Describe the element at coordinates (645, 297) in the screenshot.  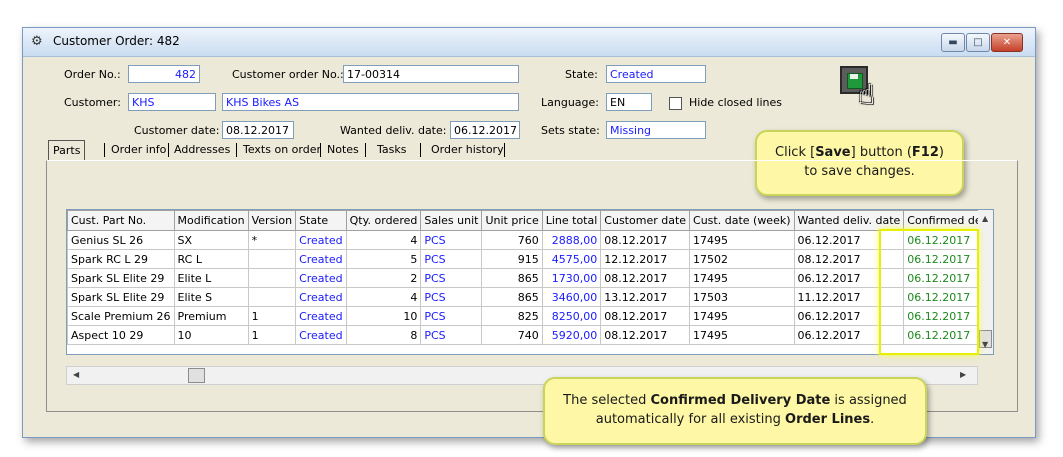
I see `table-cell: 13.12.2017` at that location.